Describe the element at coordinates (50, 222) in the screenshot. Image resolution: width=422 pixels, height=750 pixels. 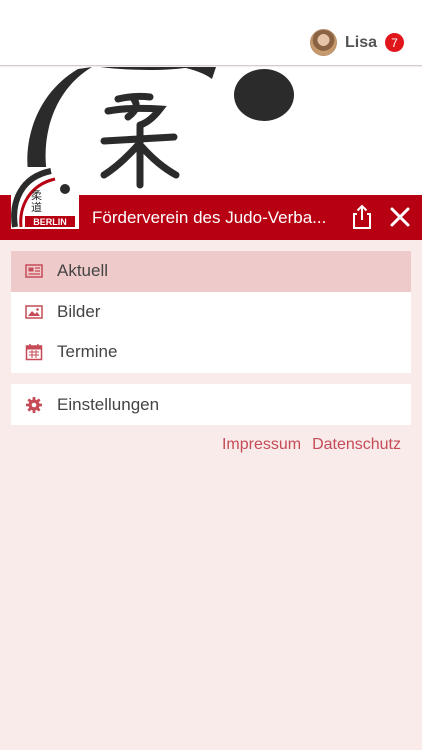
I see `logo-text: BERLIN` at that location.